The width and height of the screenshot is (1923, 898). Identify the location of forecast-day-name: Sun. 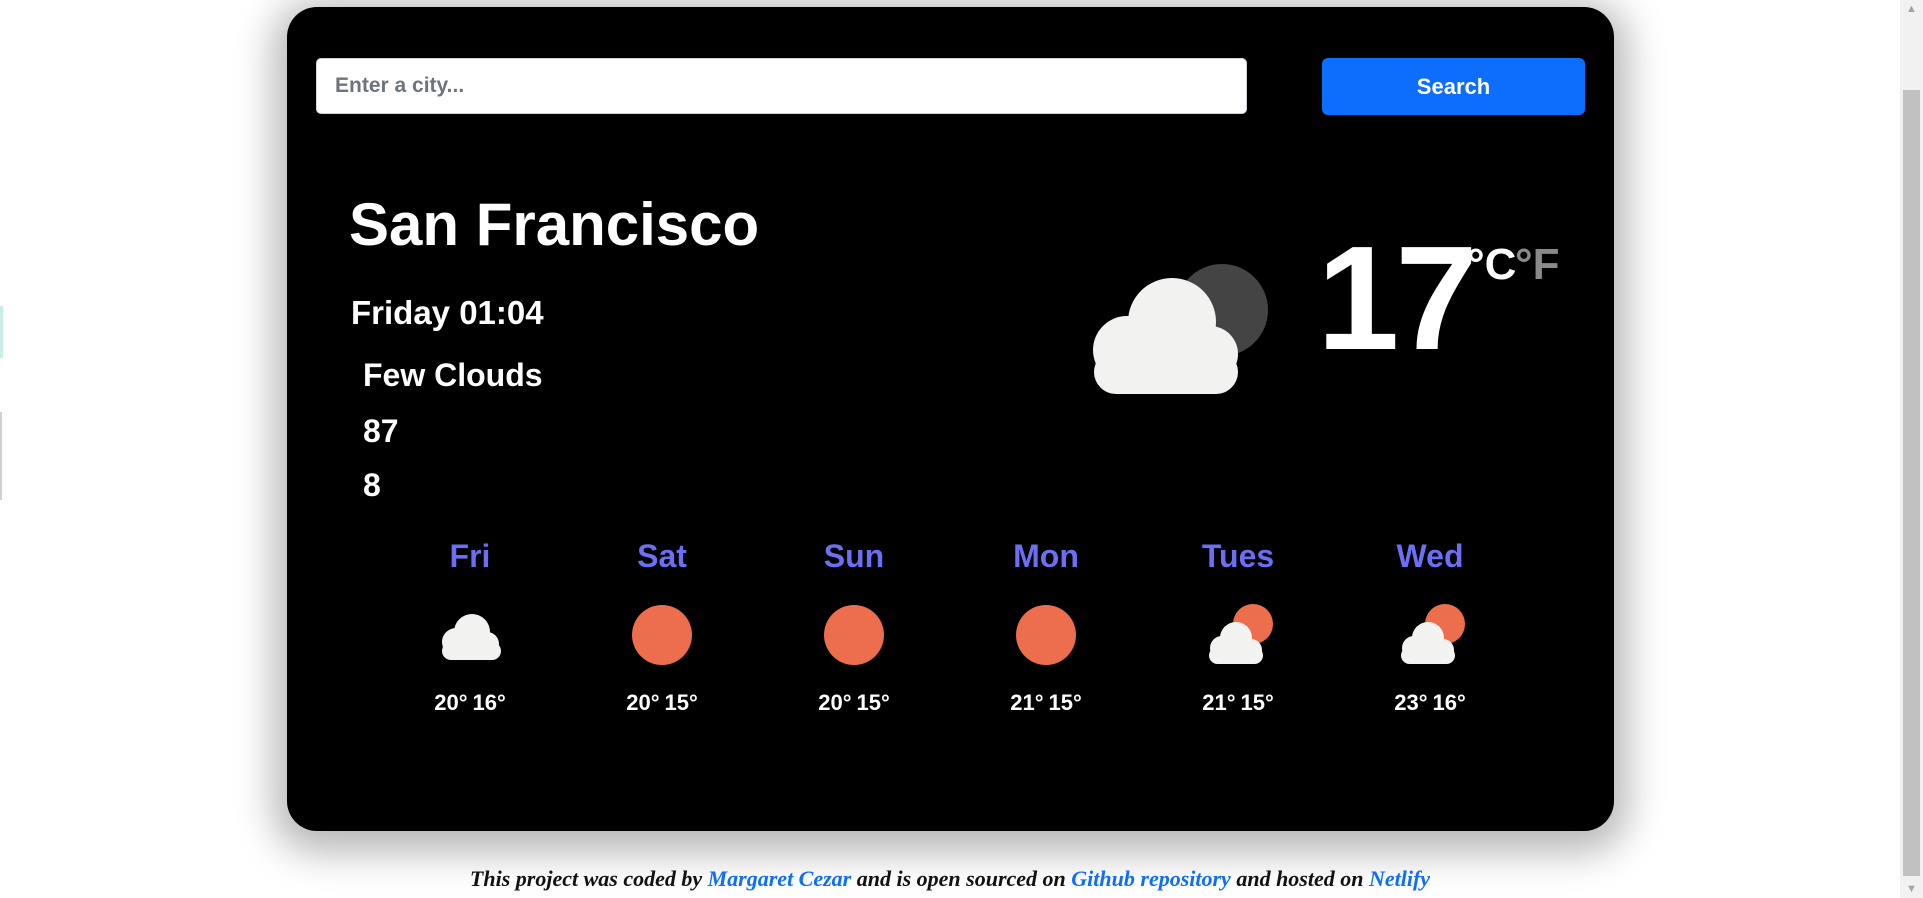
(854, 556).